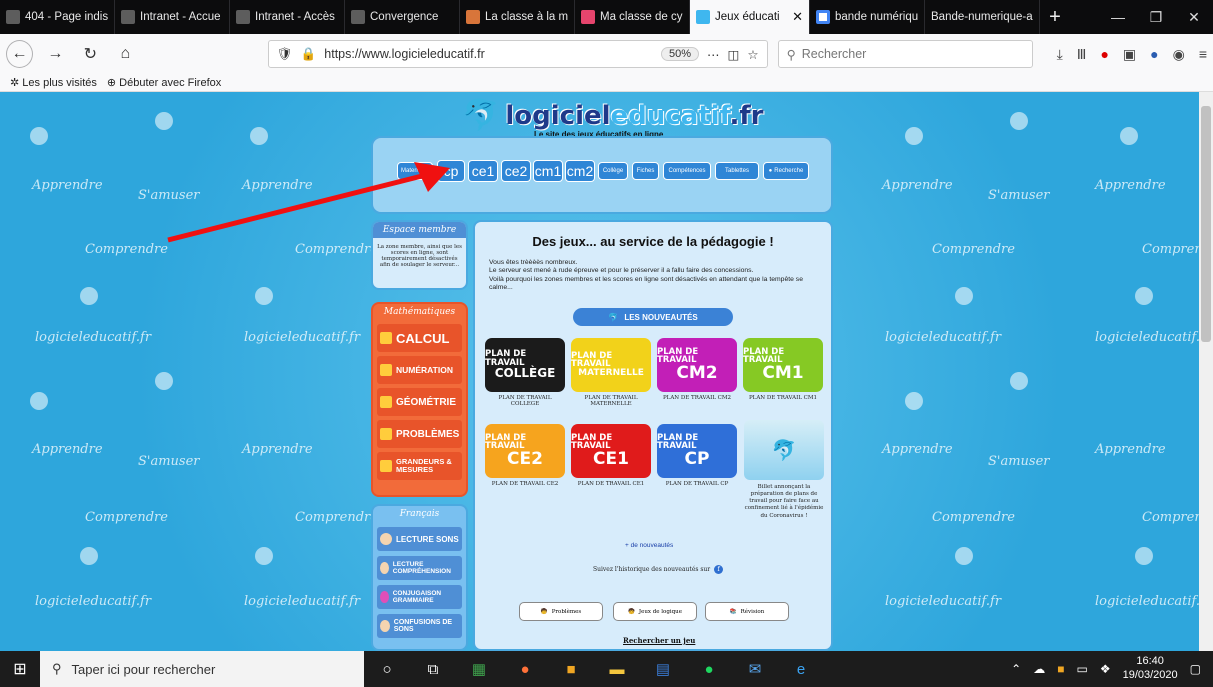 Image resolution: width=1213 pixels, height=687 pixels. Describe the element at coordinates (53, 82) in the screenshot. I see `bookmark-most-visited: ✲ Les plus visités` at that location.